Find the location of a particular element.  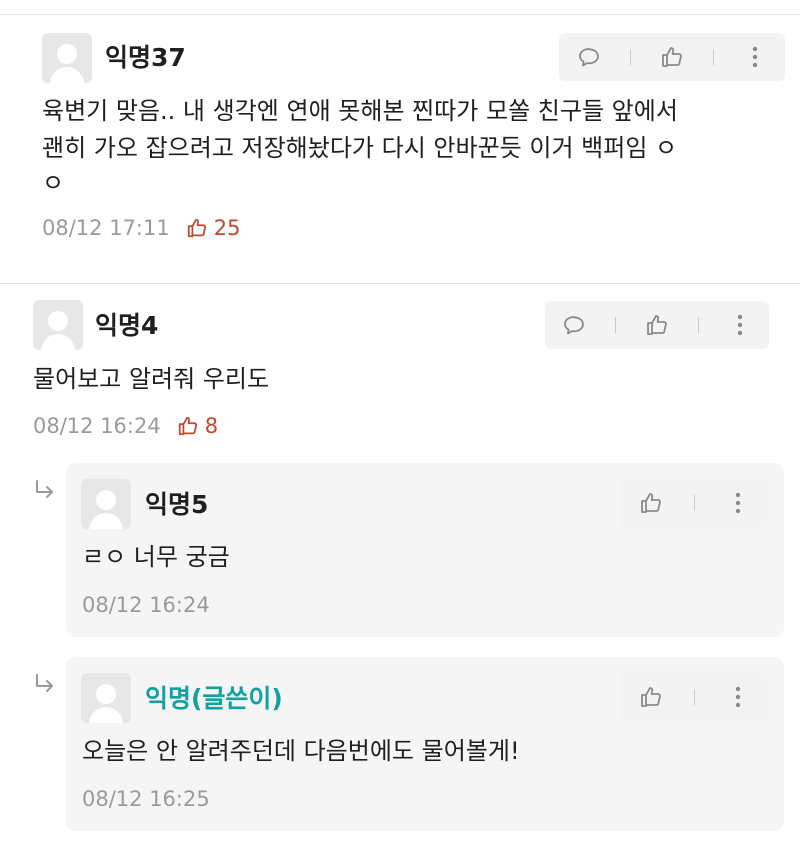

timestamp: 08/12 16:25 is located at coordinates (146, 799).